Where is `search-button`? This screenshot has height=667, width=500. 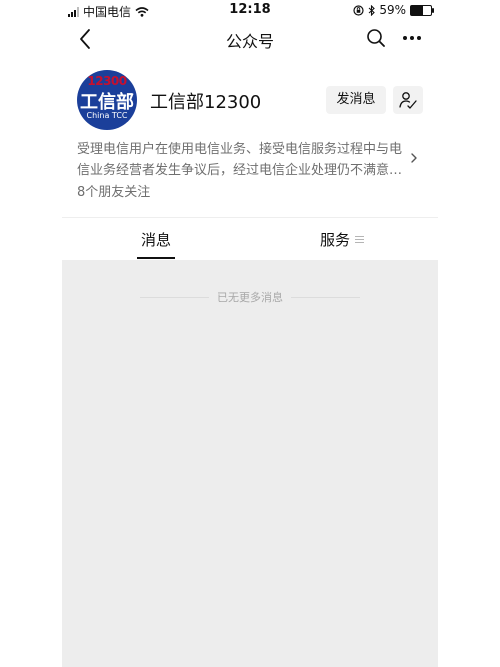
search-button is located at coordinates (376, 38).